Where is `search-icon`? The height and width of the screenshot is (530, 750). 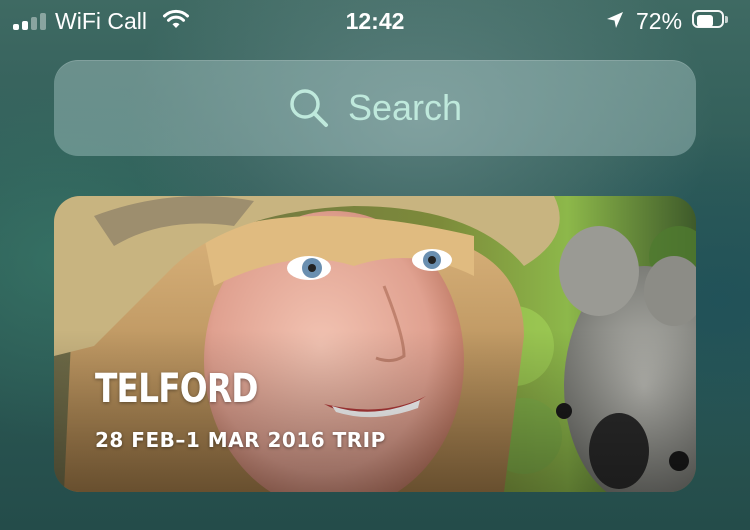 search-icon is located at coordinates (309, 108).